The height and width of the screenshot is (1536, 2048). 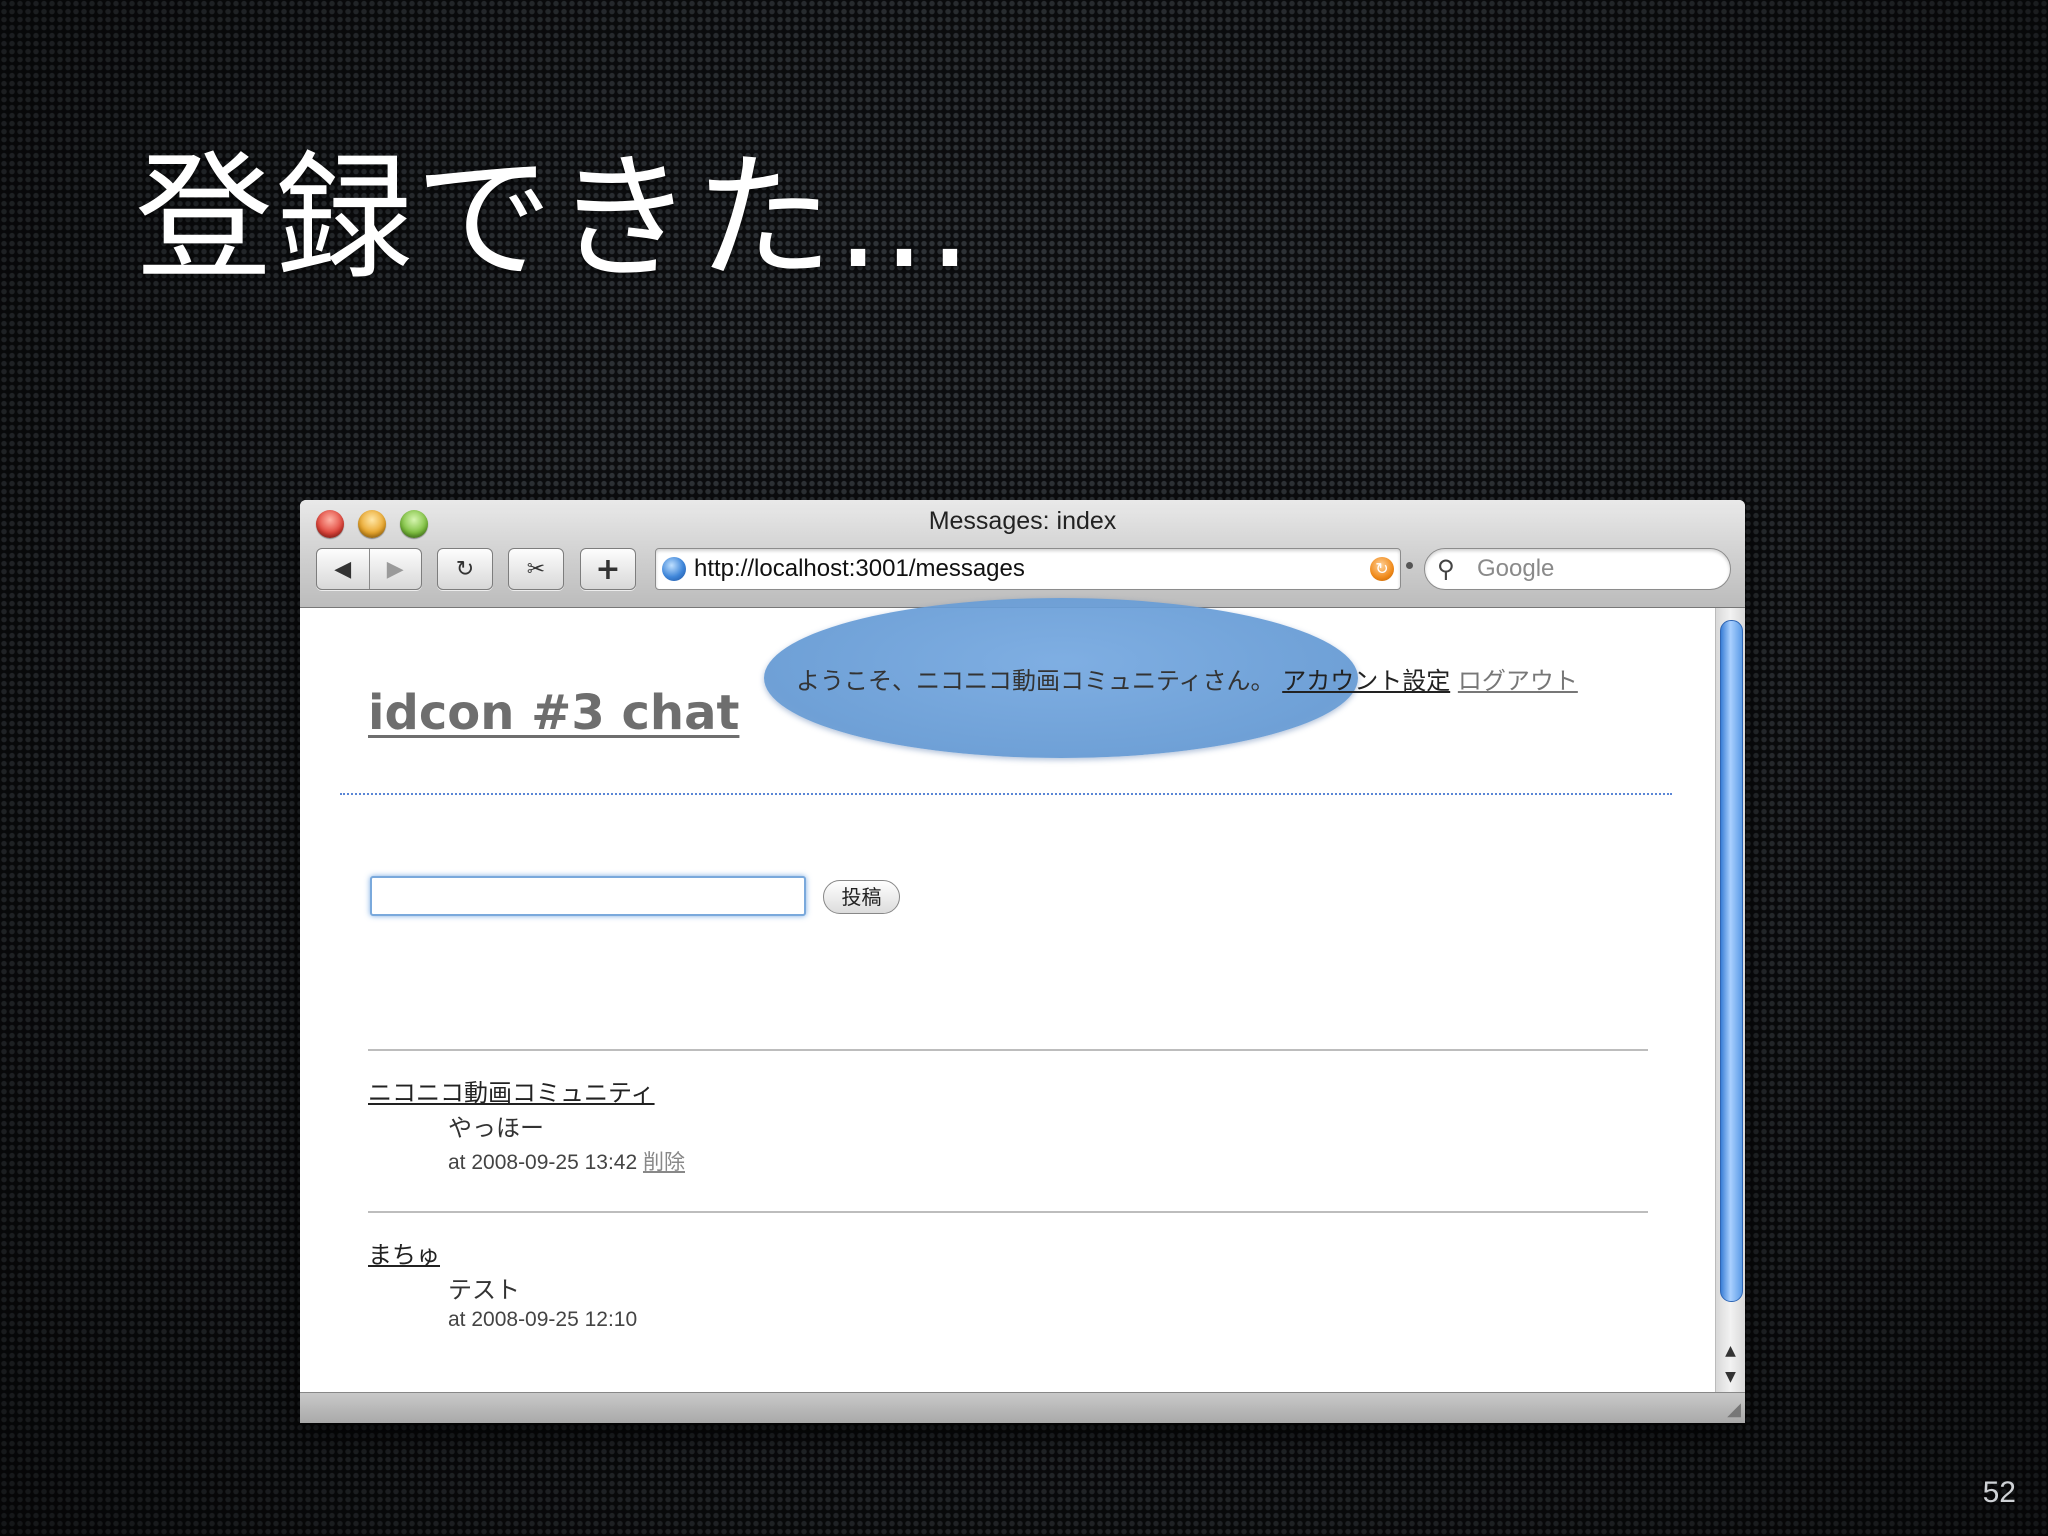 What do you see at coordinates (1577, 569) in the screenshot?
I see `search-field: ⚲ Google` at bounding box center [1577, 569].